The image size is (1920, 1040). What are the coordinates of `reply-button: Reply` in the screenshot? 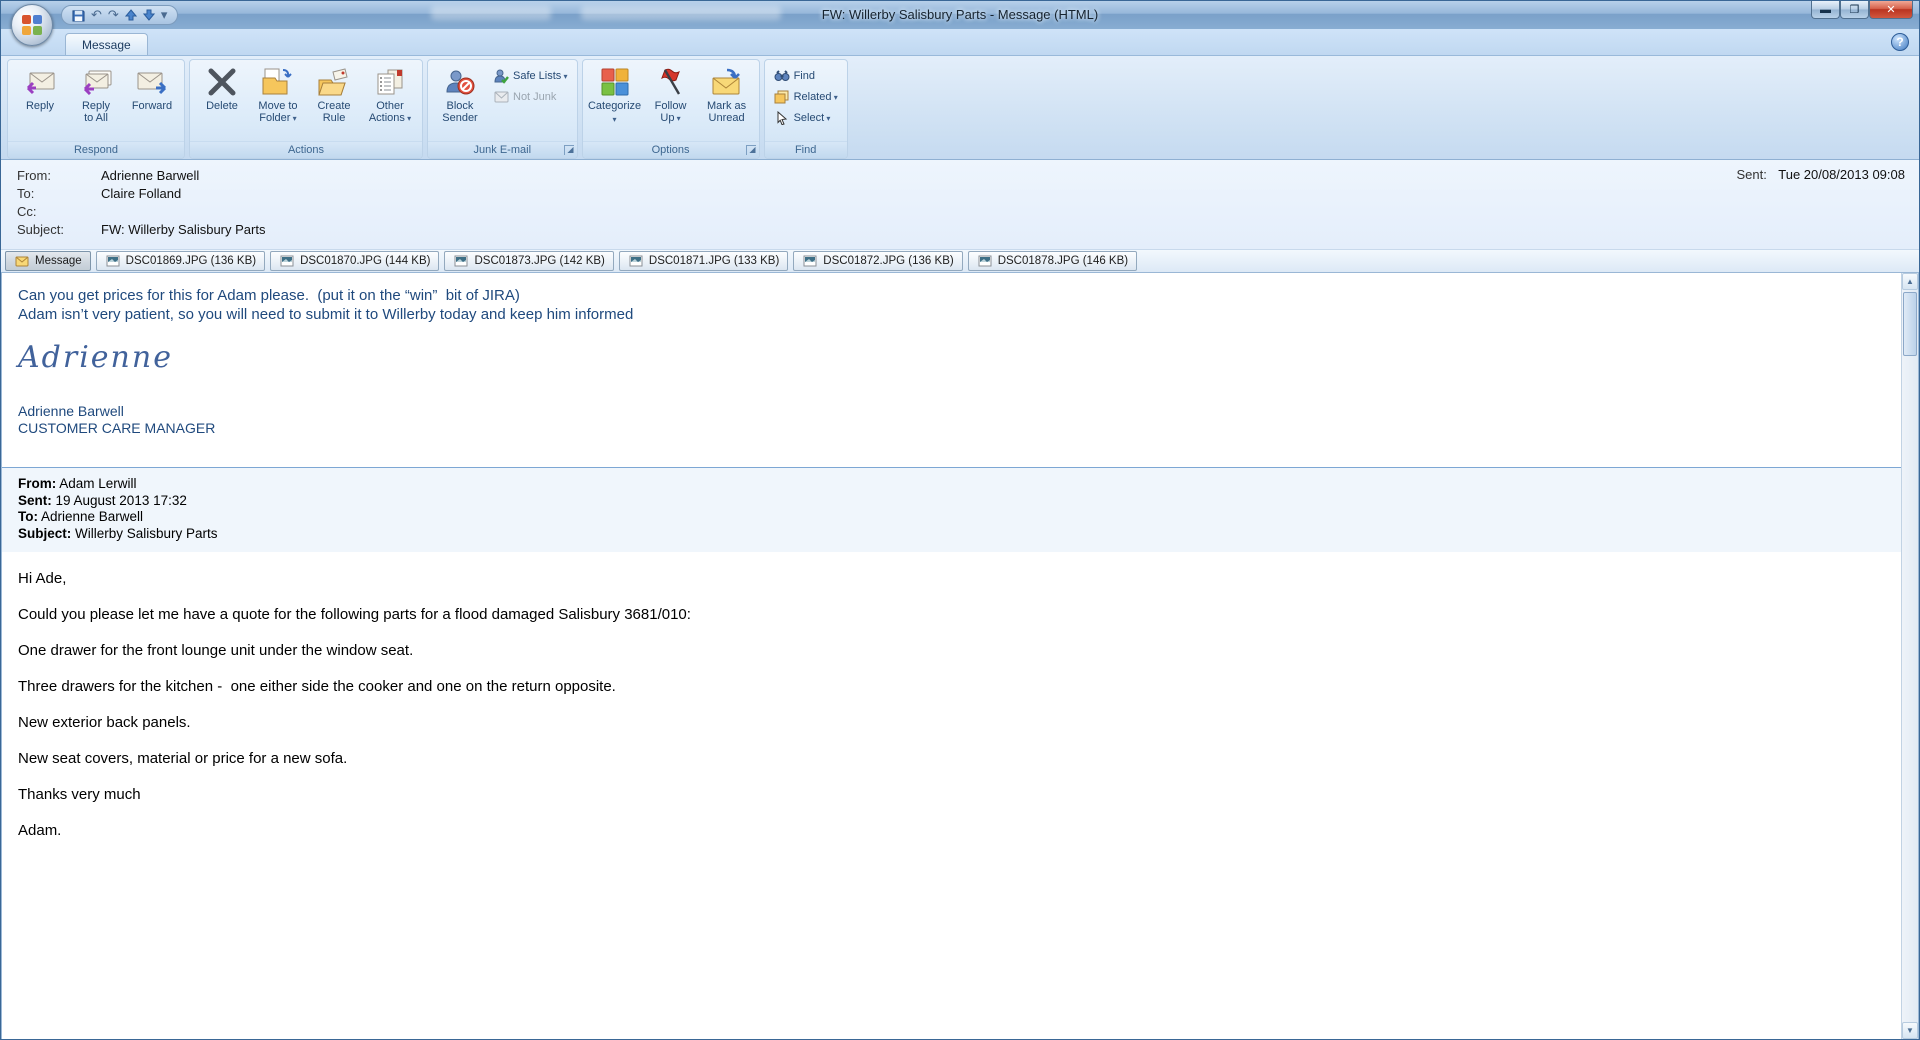 It's located at (40, 101).